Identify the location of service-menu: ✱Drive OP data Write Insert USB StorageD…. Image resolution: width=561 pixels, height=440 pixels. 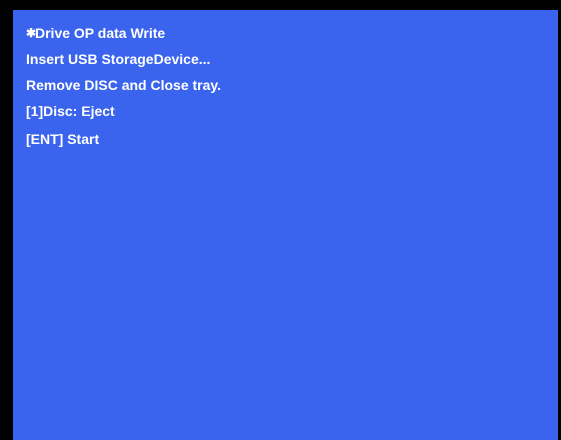
(123, 91).